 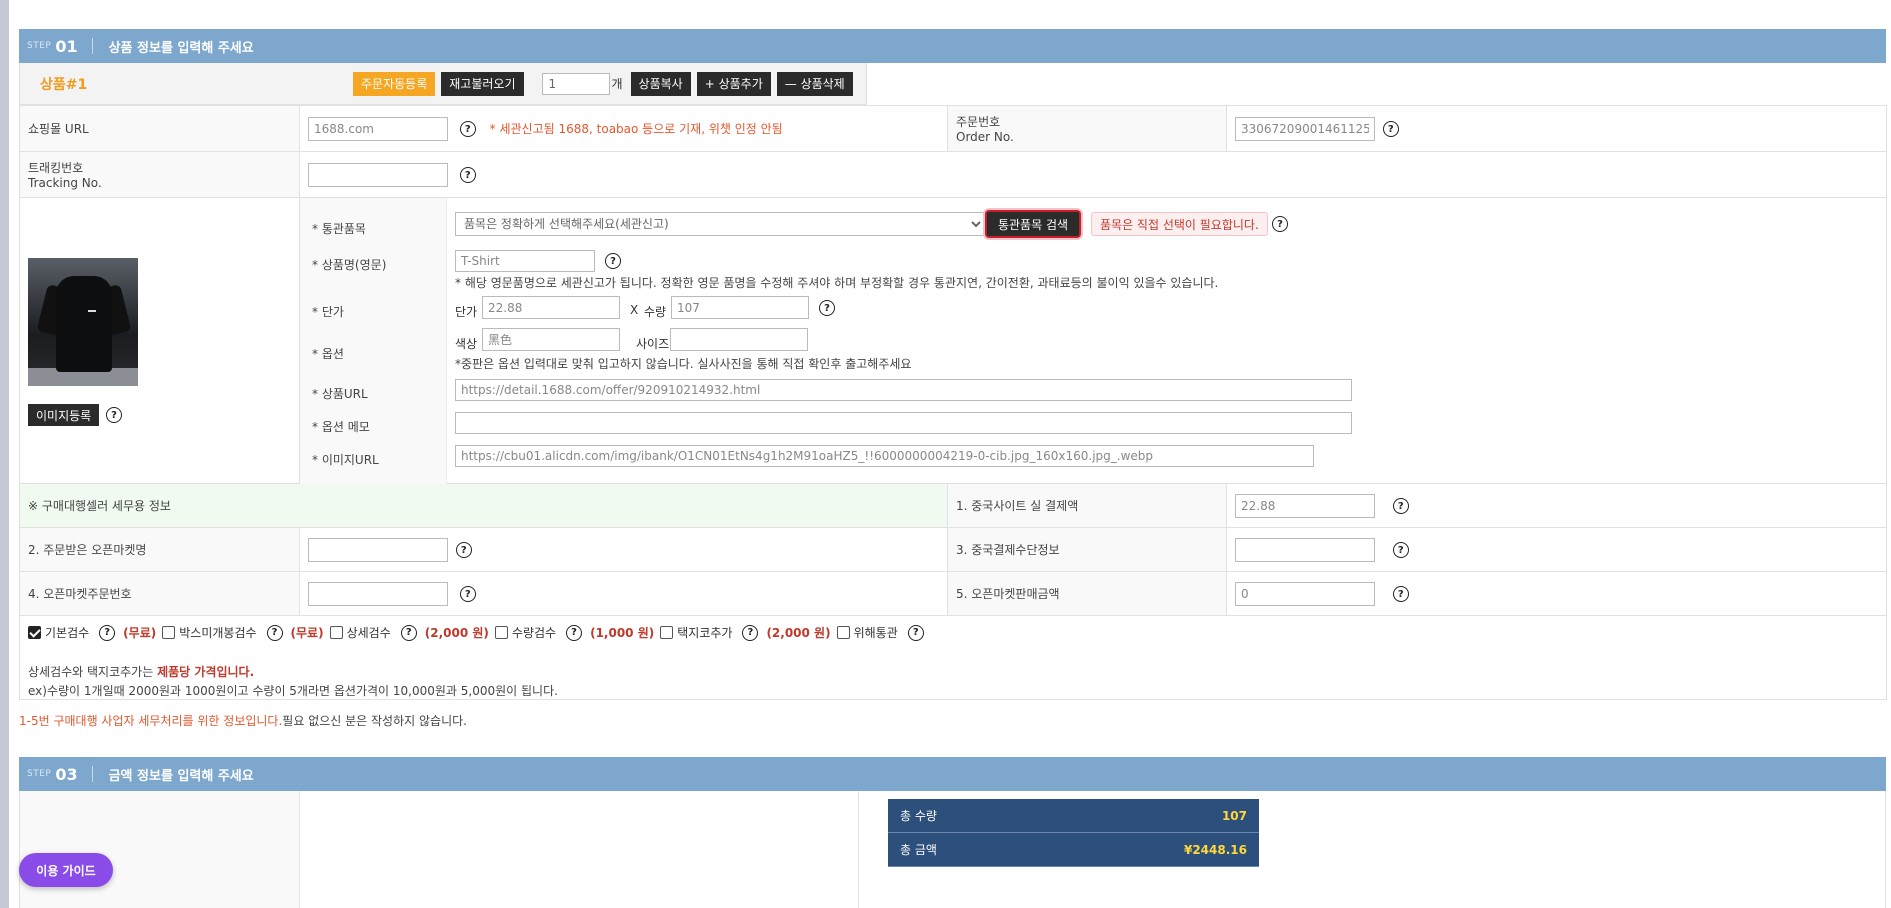 What do you see at coordinates (903, 423) in the screenshot?
I see `option-memo-input` at bounding box center [903, 423].